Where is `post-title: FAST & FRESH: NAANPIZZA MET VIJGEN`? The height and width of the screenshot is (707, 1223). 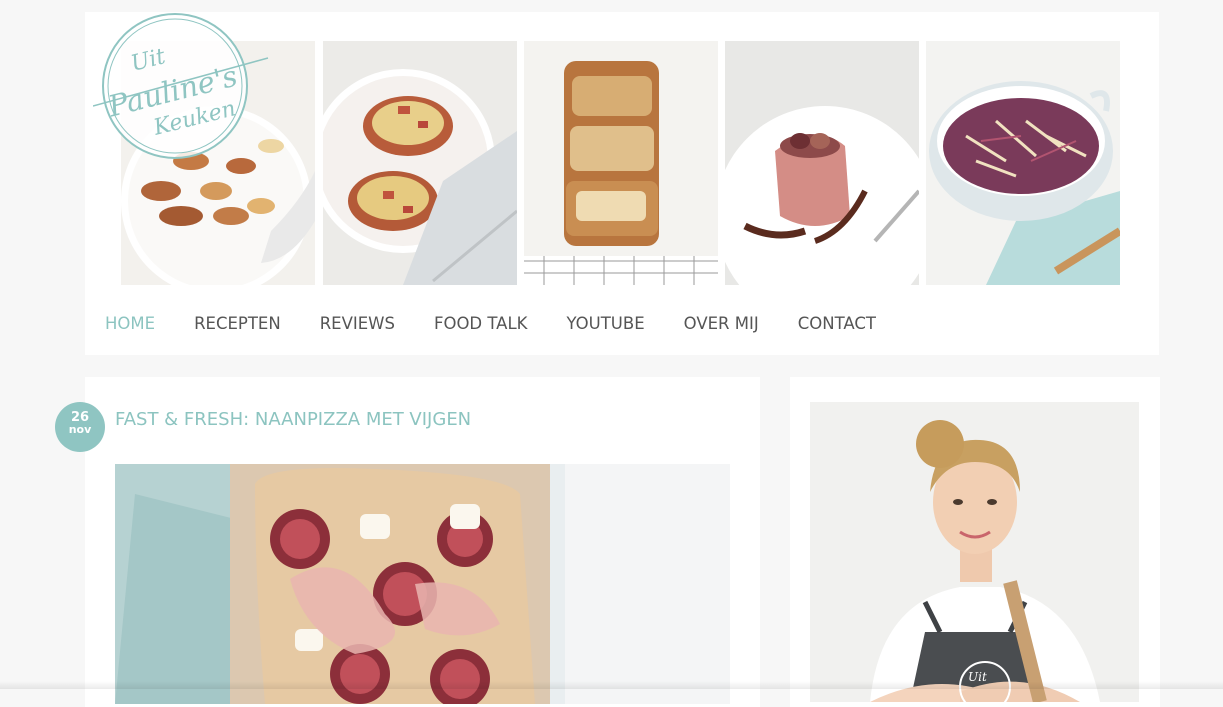
post-title: FAST & FRESH: NAANPIZZA MET VIJGEN is located at coordinates (293, 419).